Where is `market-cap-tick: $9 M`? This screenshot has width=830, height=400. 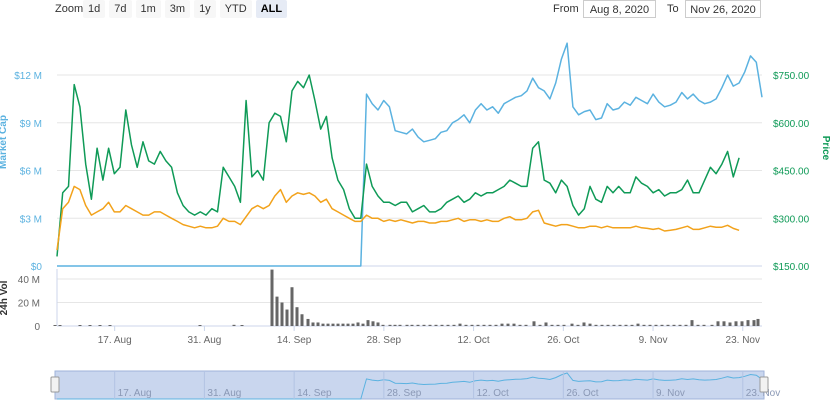 market-cap-tick: $9 M is located at coordinates (31, 124).